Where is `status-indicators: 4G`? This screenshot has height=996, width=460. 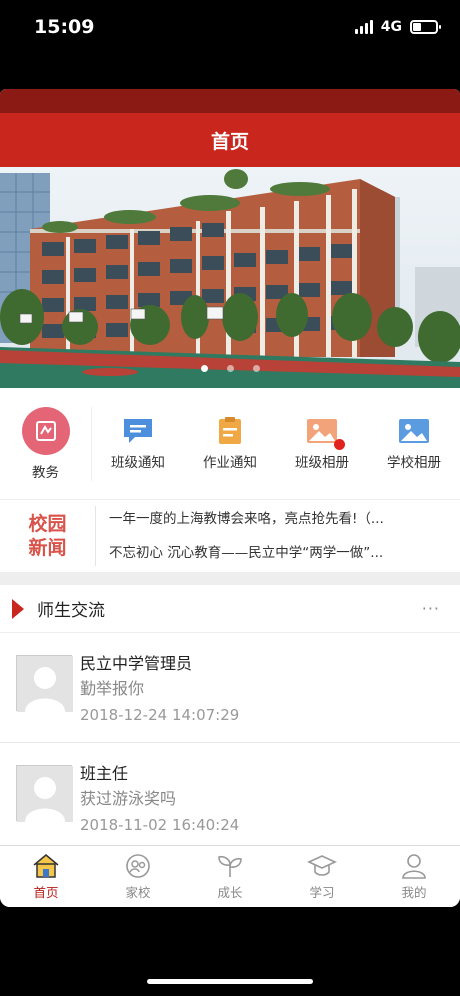
status-indicators: 4G is located at coordinates (397, 27).